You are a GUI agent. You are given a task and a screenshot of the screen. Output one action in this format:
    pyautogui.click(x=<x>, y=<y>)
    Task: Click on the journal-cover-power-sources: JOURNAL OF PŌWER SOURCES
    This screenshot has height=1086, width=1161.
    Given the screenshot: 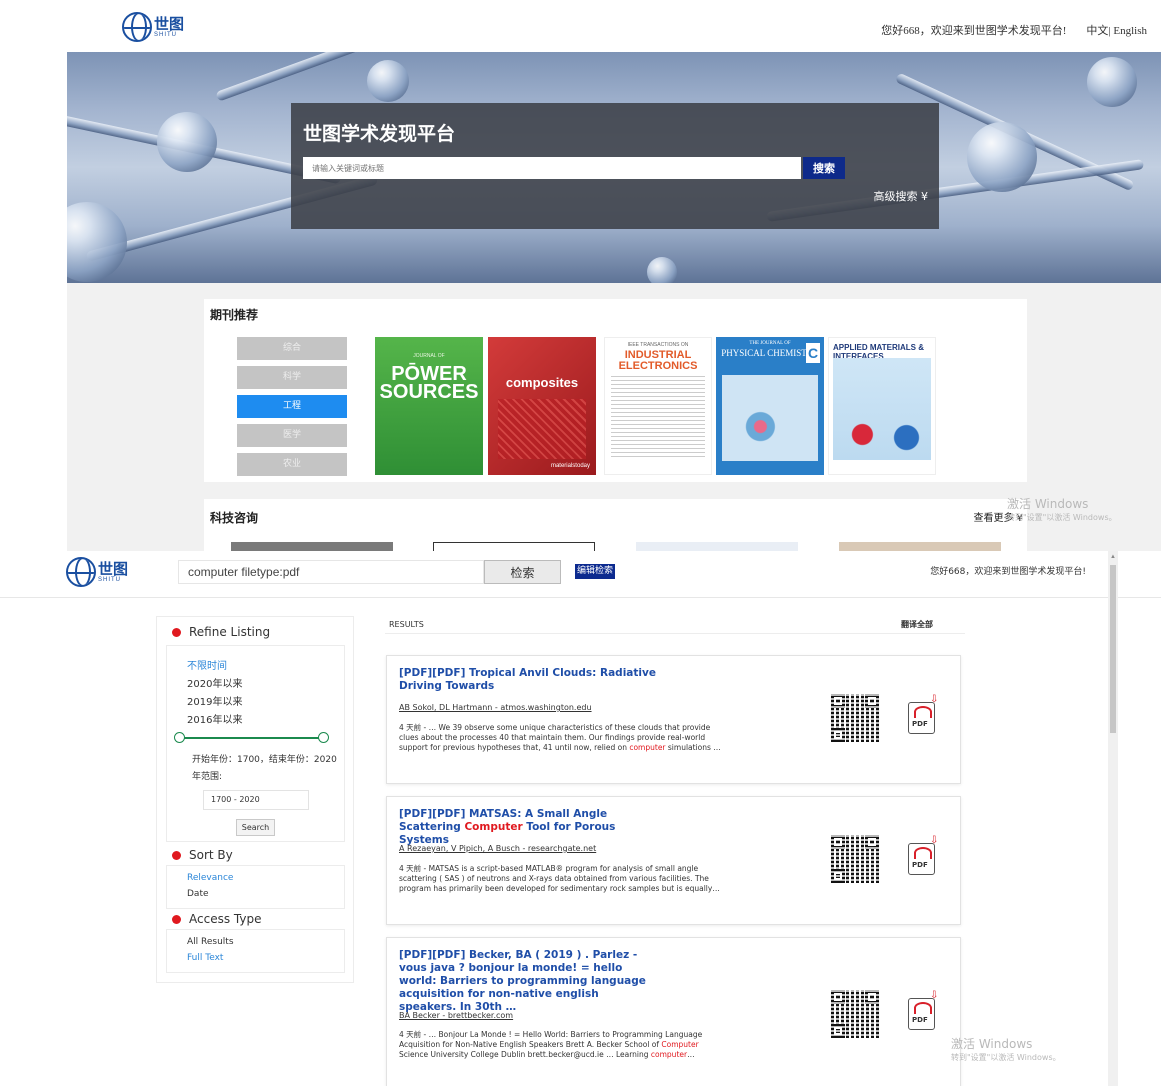 What is the action you would take?
    pyautogui.click(x=429, y=406)
    